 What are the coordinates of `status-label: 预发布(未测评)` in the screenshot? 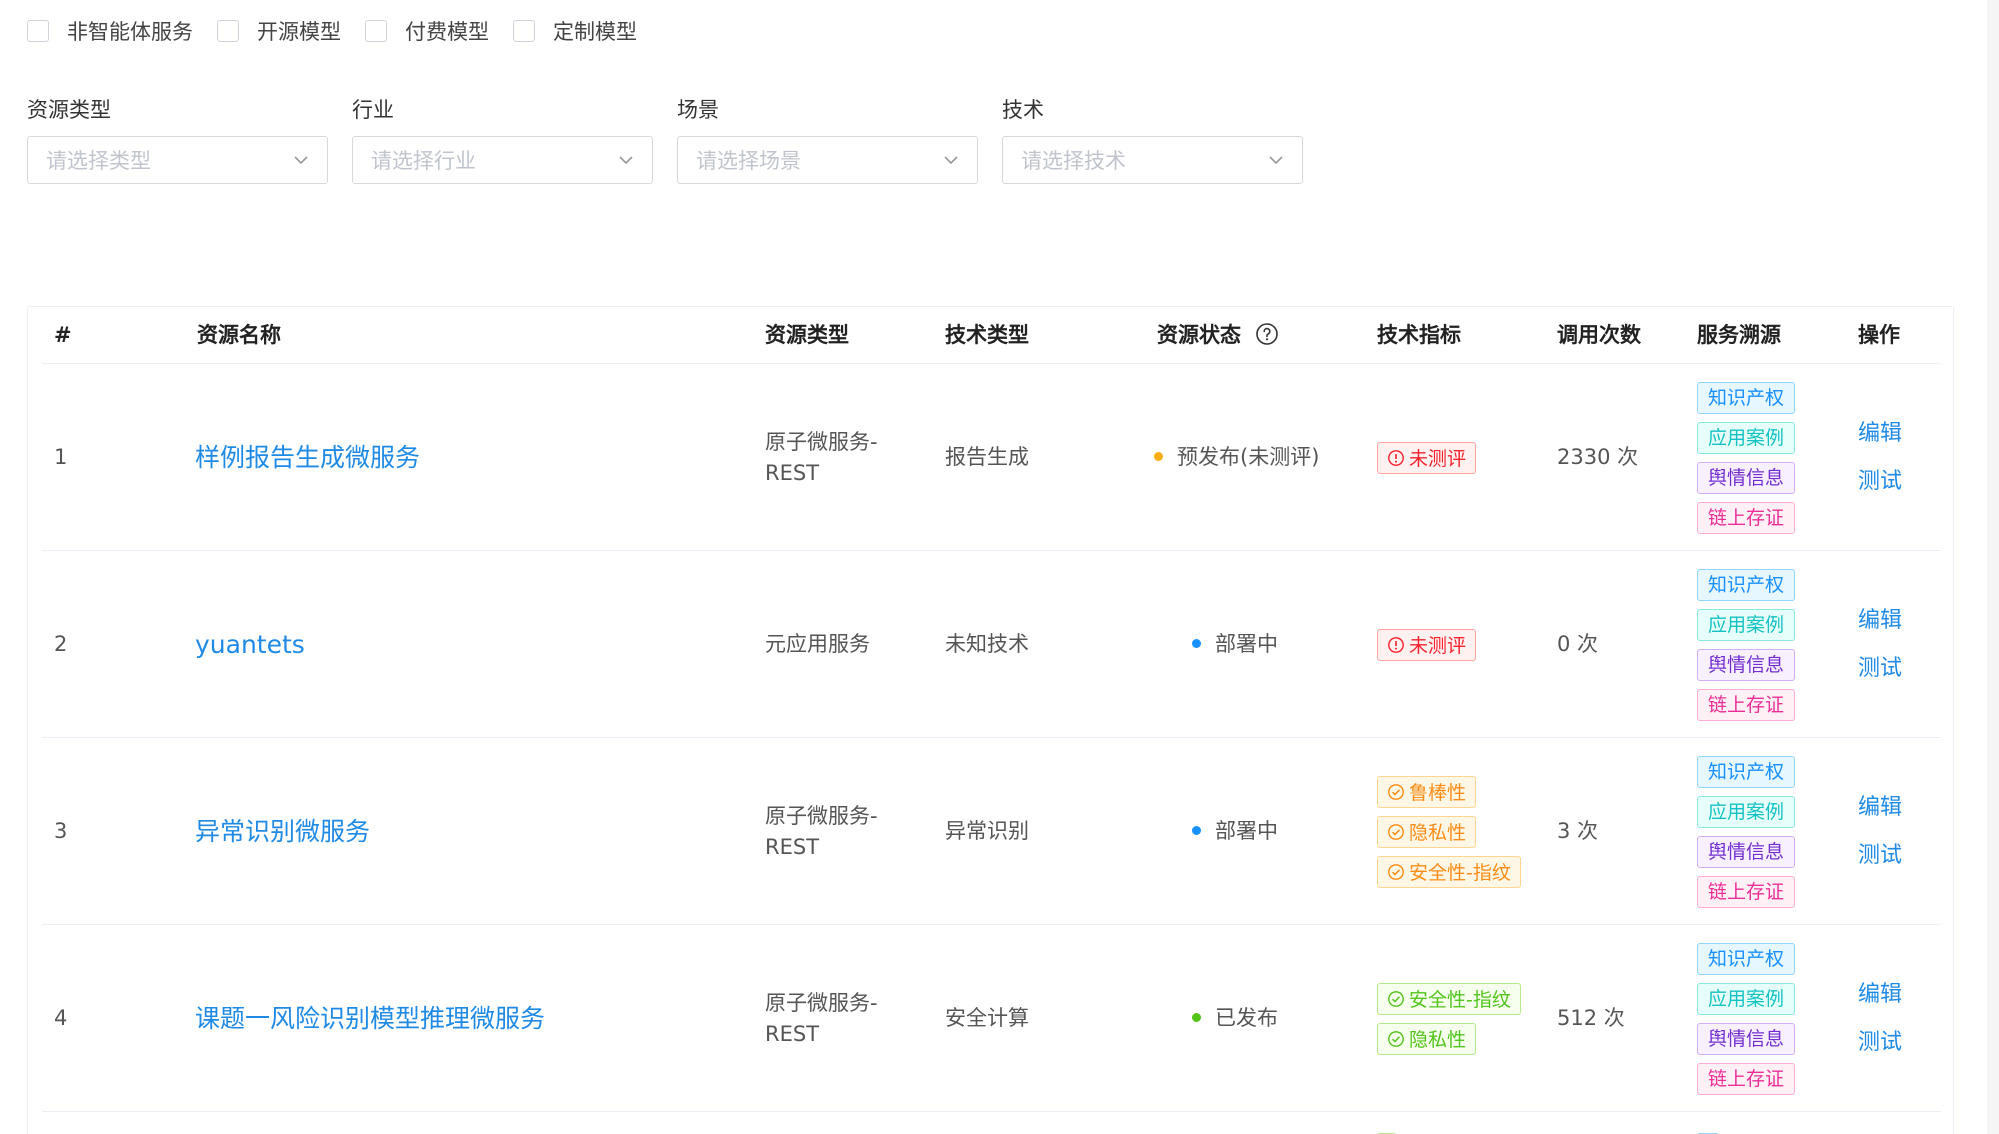 It's located at (1248, 457).